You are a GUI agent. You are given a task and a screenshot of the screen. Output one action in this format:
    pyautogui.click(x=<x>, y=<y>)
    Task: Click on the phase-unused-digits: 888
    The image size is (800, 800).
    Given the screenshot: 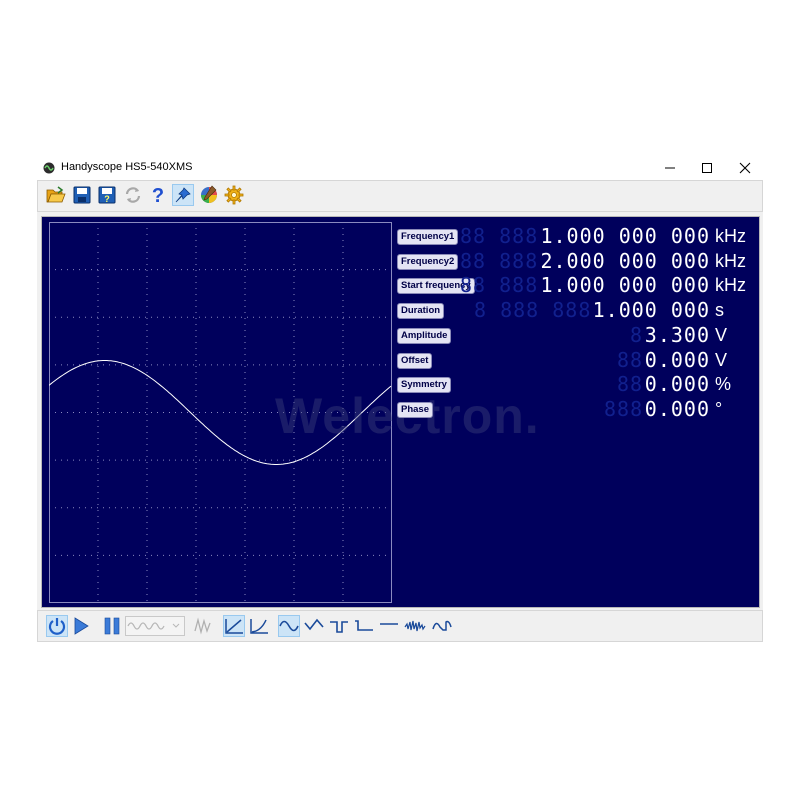 What is the action you would take?
    pyautogui.click(x=624, y=408)
    